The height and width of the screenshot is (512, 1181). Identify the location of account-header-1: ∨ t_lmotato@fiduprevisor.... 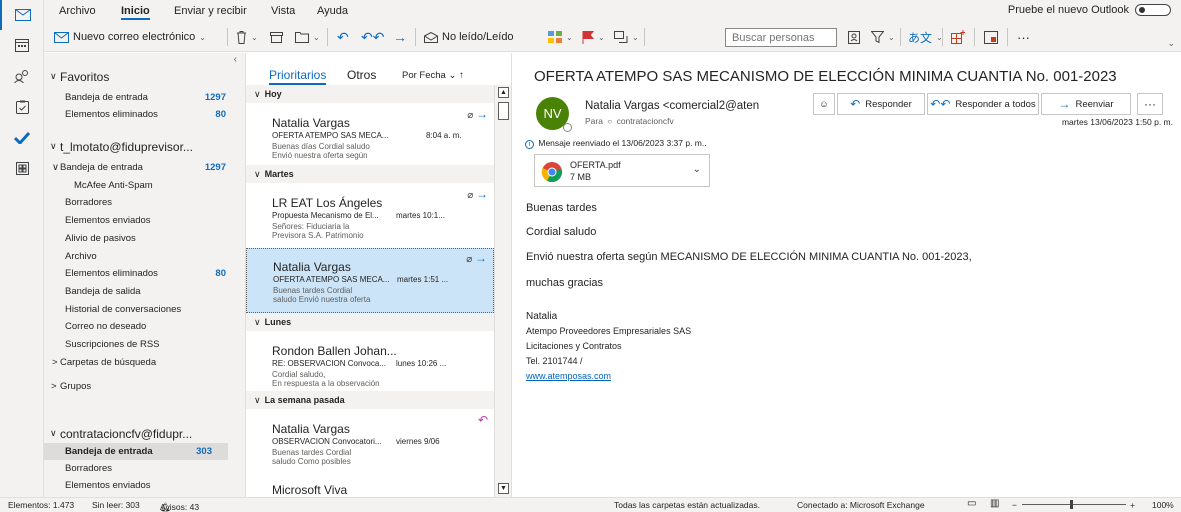
(144, 146).